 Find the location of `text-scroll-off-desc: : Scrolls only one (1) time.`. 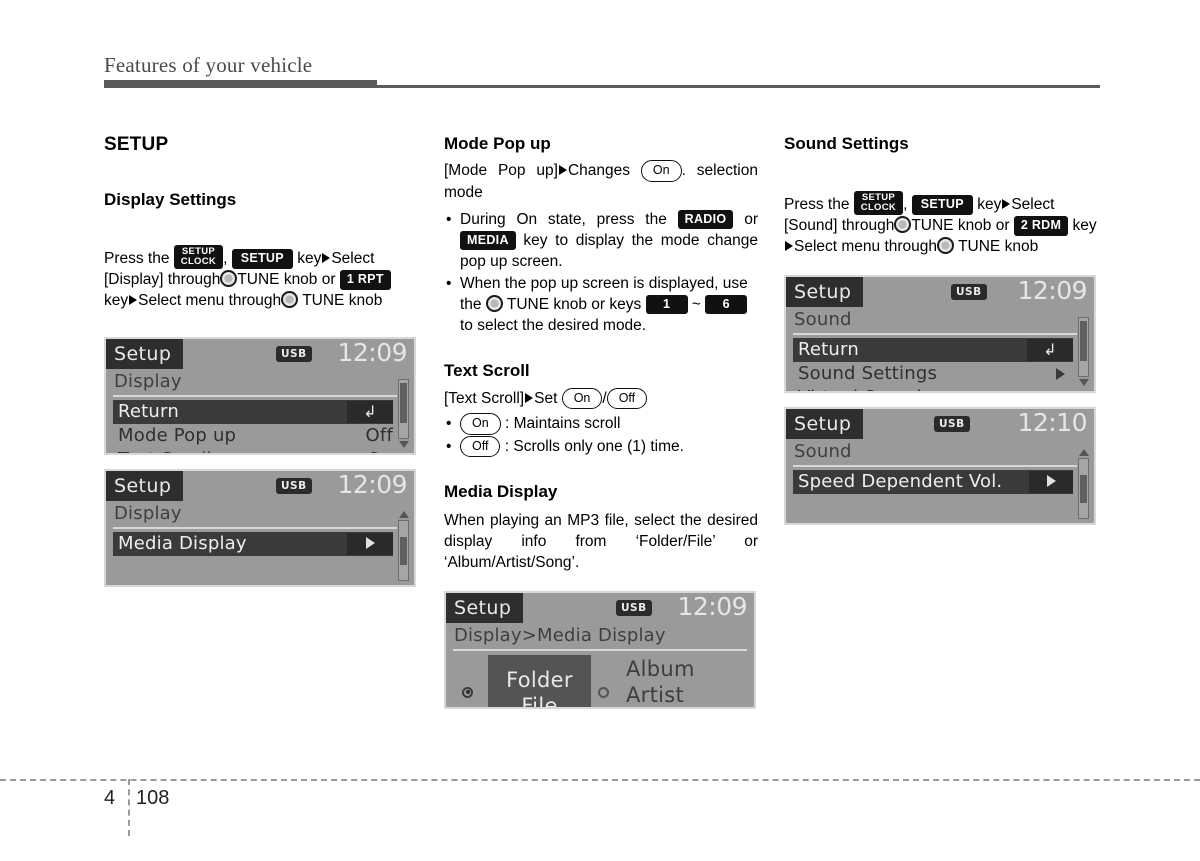

text-scroll-off-desc: : Scrolls only one (1) time. is located at coordinates (594, 446).